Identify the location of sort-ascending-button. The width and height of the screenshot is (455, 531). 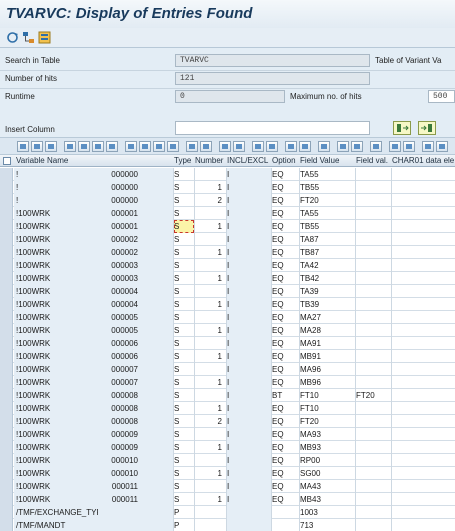
(37, 146).